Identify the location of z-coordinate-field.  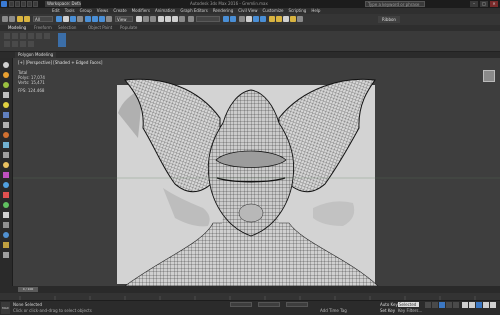
(297, 304).